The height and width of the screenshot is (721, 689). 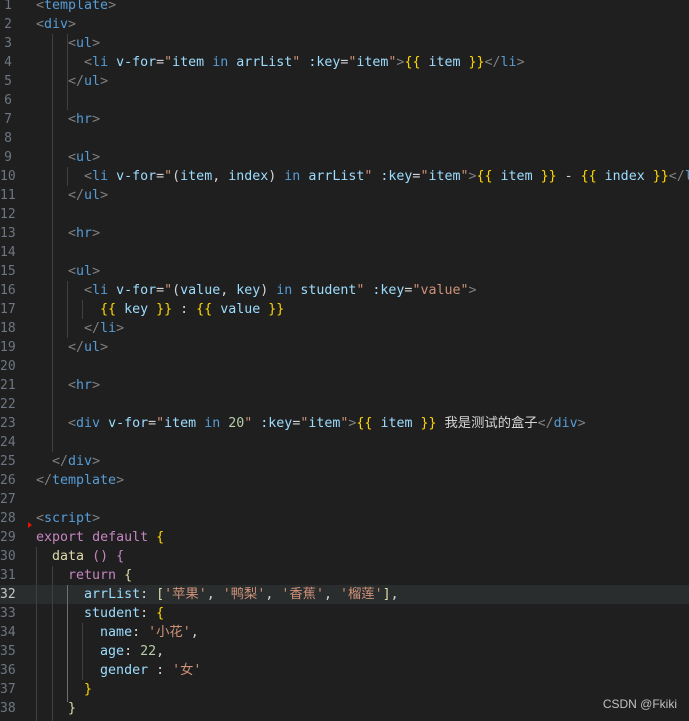 I want to click on code-token: }, so click(x=72, y=708).